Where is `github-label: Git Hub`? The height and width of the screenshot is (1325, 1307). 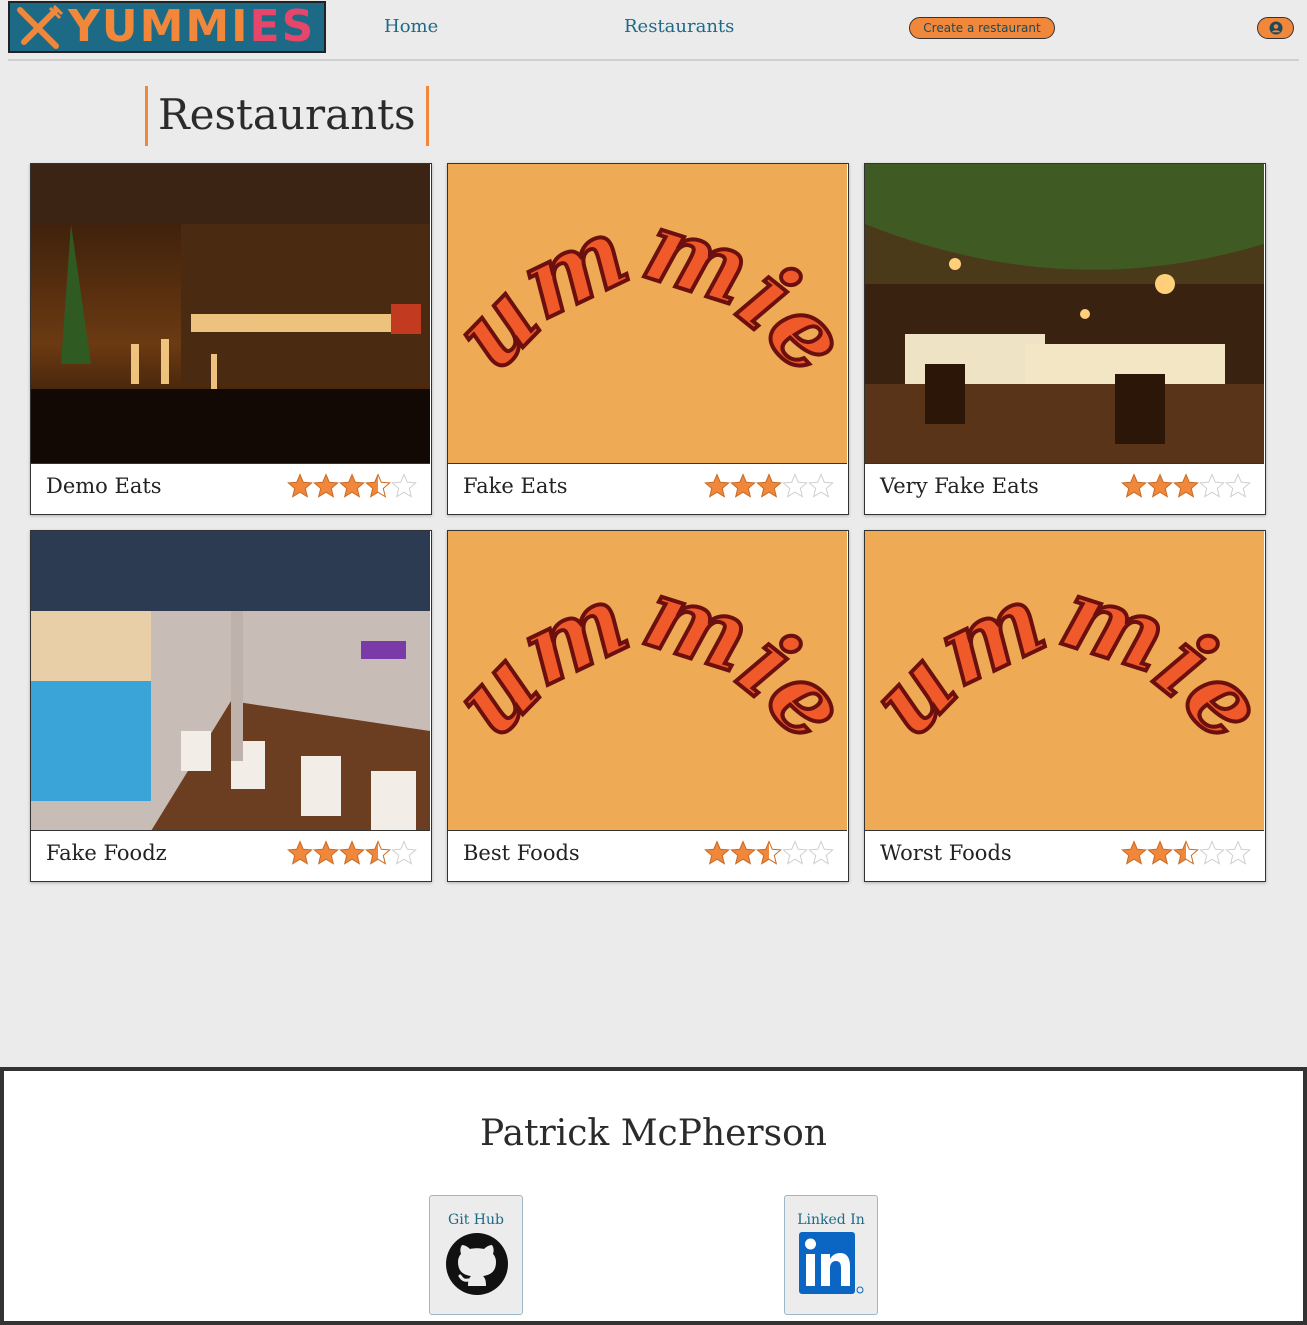
github-label: Git Hub is located at coordinates (476, 1220).